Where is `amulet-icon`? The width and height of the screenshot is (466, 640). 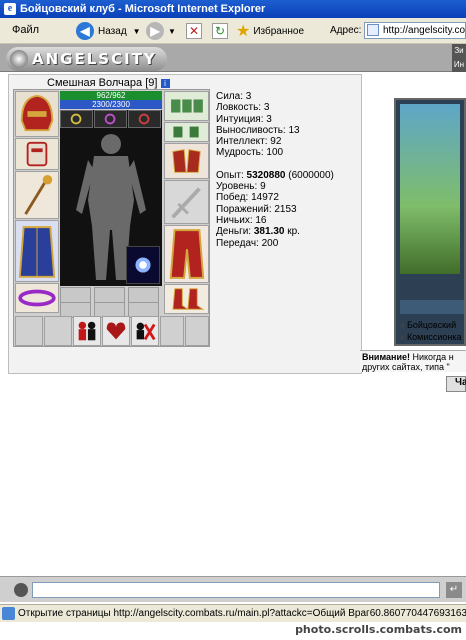 amulet-icon is located at coordinates (187, 106).